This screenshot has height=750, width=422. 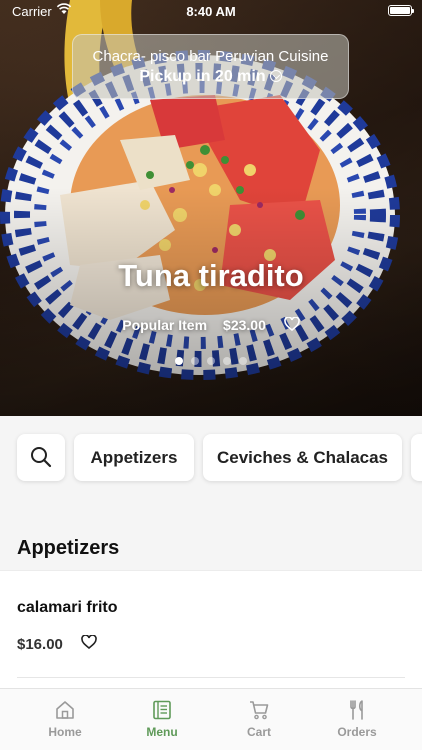 I want to click on search-button, so click(x=41, y=457).